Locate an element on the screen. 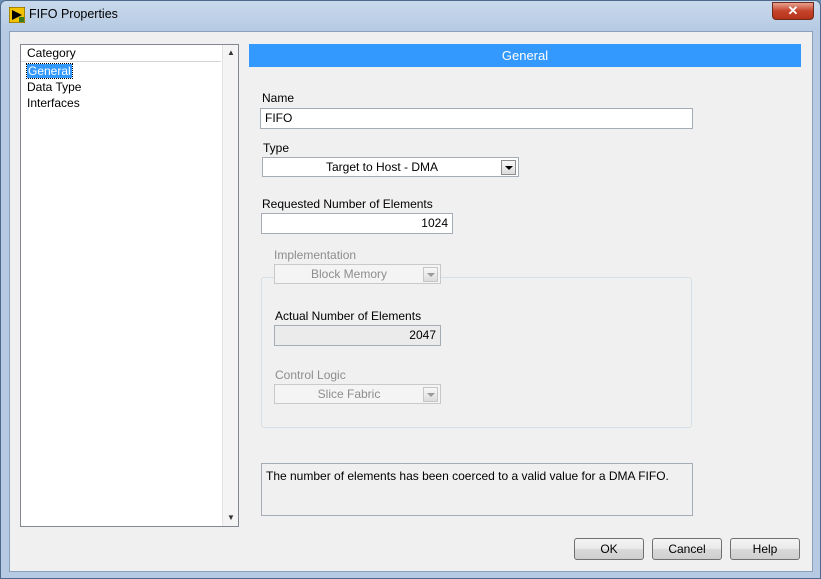 The image size is (821, 579). name-label: Name is located at coordinates (278, 98).